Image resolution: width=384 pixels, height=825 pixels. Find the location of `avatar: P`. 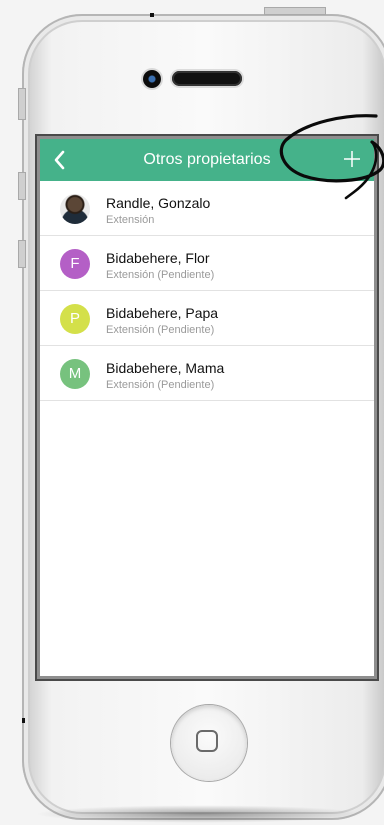

avatar: P is located at coordinates (75, 319).